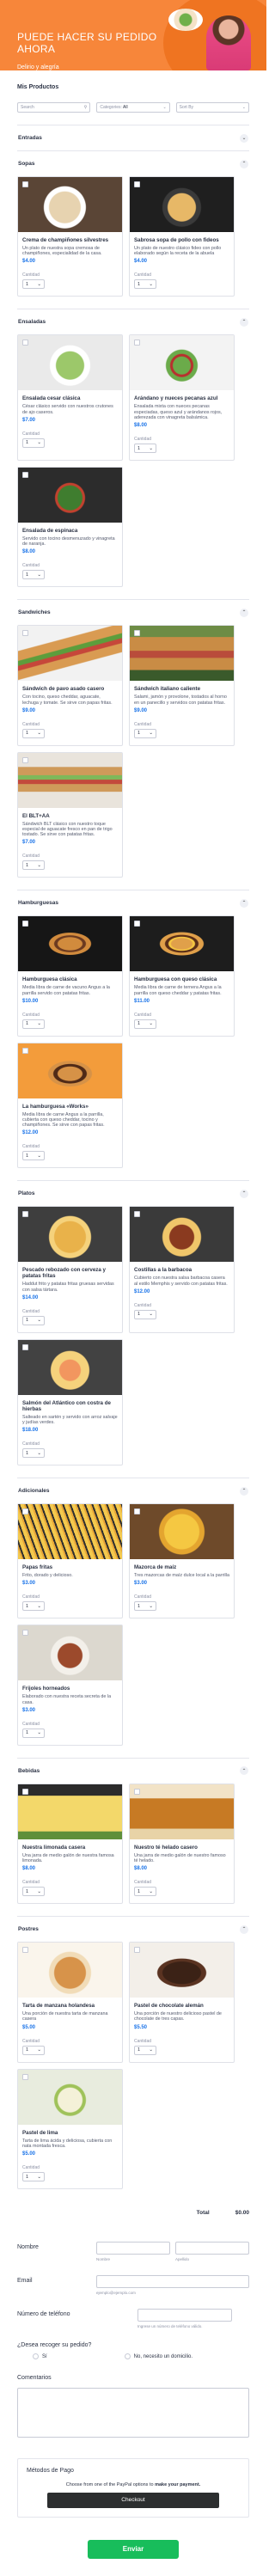 The height and width of the screenshot is (2576, 275). I want to click on first-name-field, so click(133, 2248).